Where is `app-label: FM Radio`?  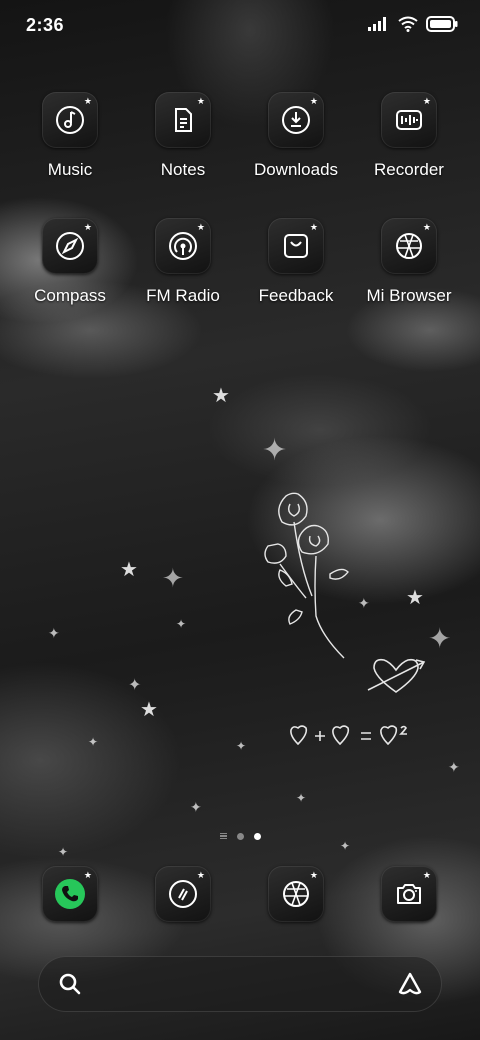
app-label: FM Radio is located at coordinates (183, 295).